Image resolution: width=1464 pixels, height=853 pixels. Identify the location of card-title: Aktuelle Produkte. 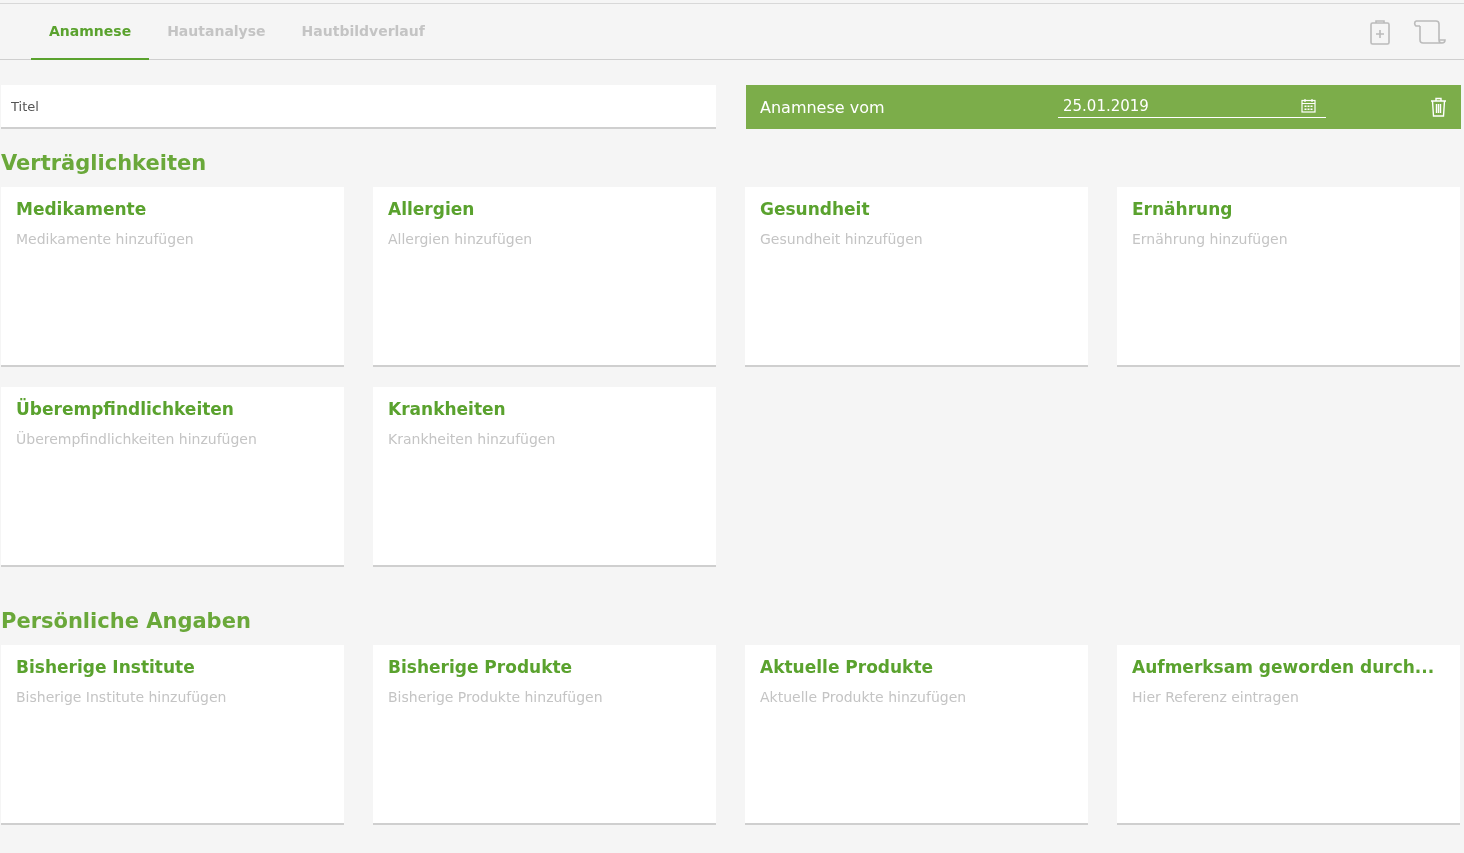
(847, 667).